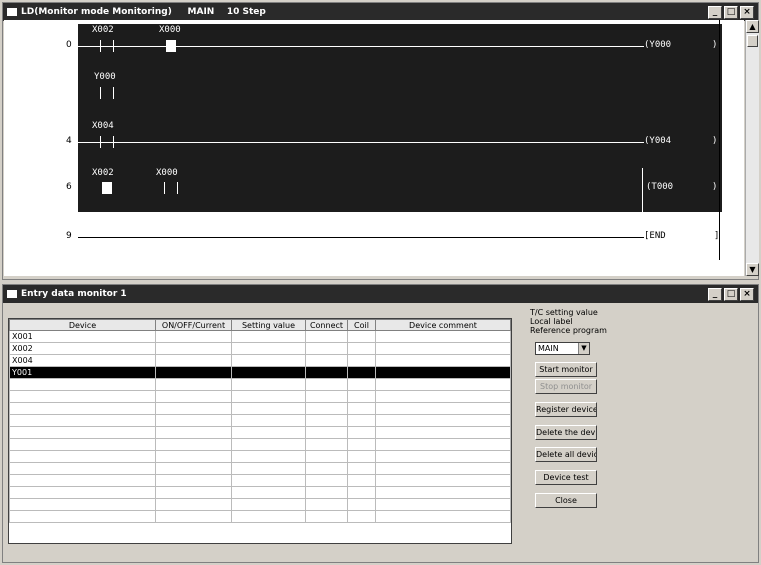 The width and height of the screenshot is (761, 565). I want to click on table-row: Y001, so click(260, 372).